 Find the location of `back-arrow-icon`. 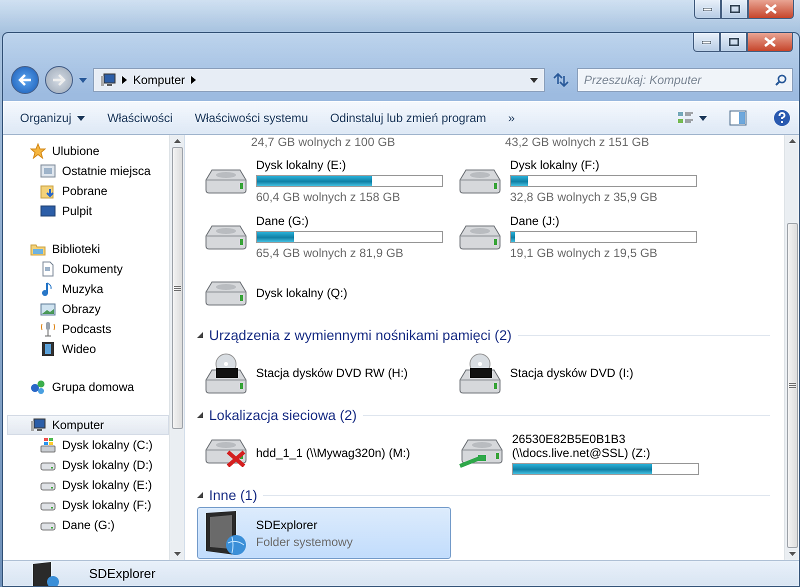

back-arrow-icon is located at coordinates (25, 80).